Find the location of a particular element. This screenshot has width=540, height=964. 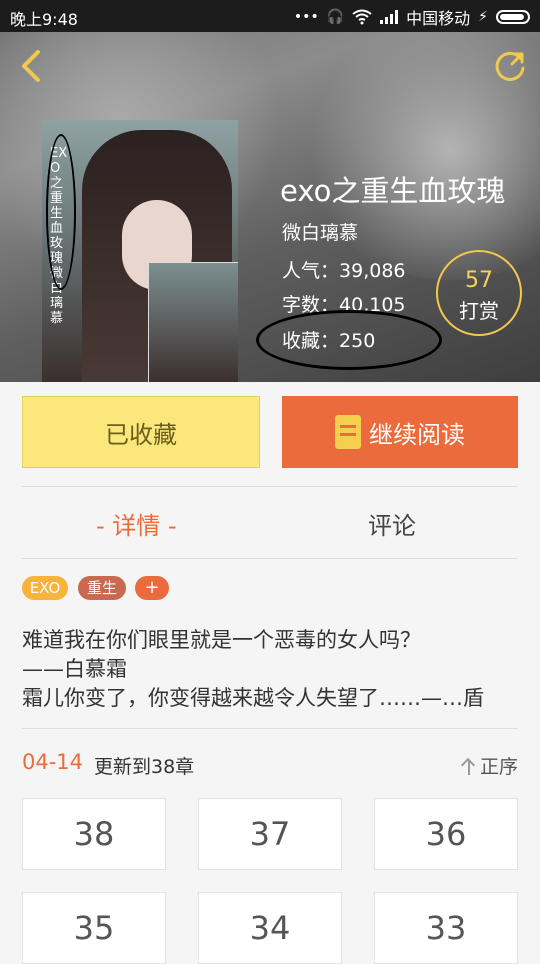

add-tag-button: + is located at coordinates (152, 588).